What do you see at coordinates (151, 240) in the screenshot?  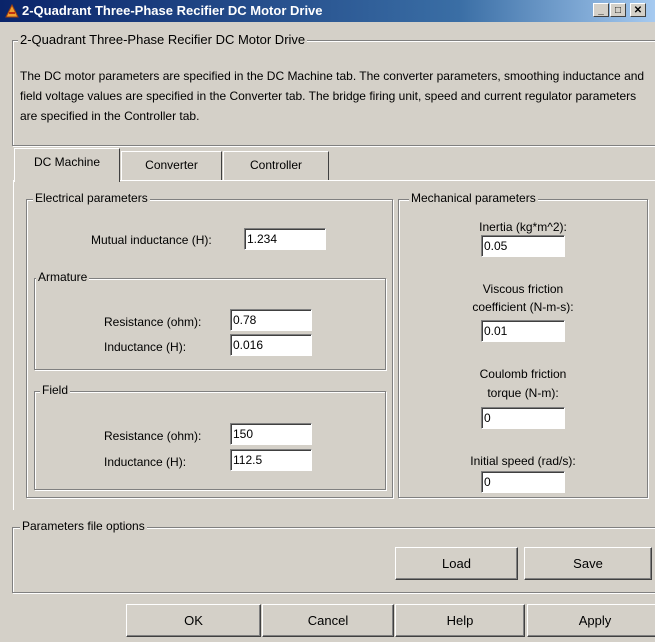 I see `mutual-inductance-label: Mutual inductance (H):` at bounding box center [151, 240].